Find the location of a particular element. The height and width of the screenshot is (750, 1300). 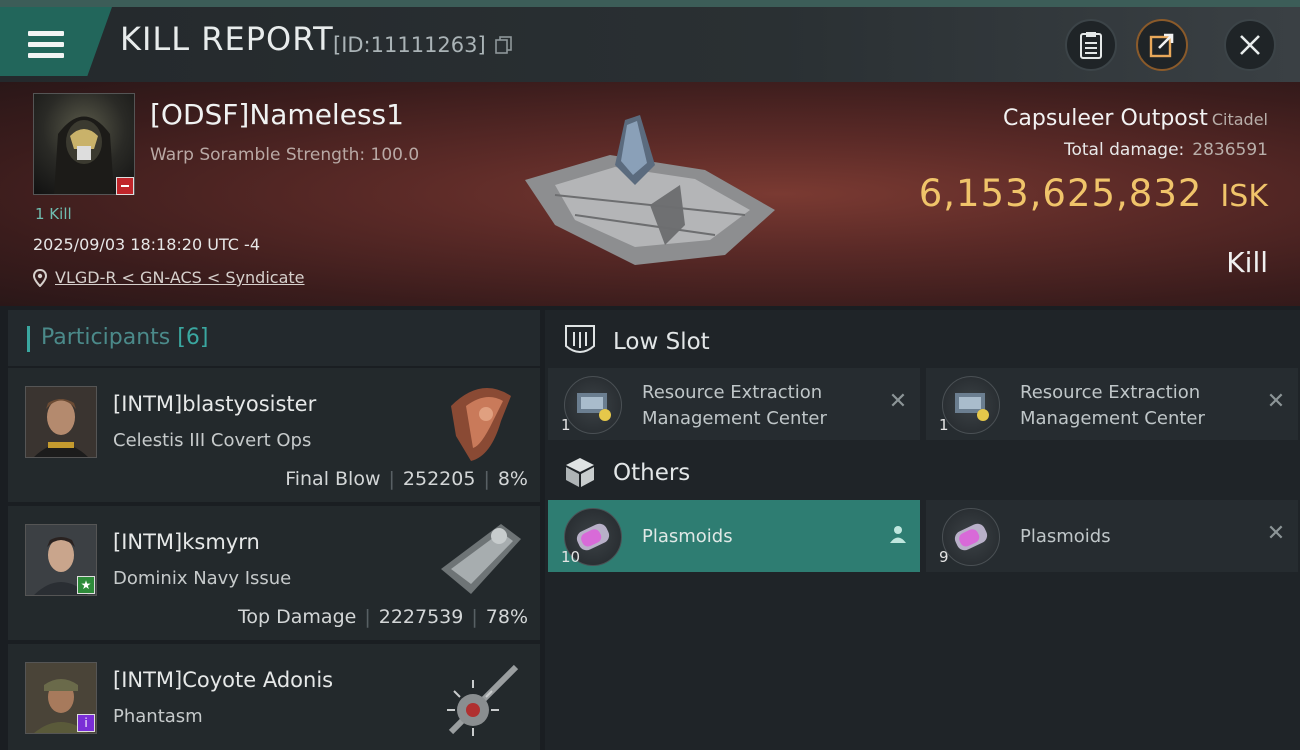

clipboard-button is located at coordinates (1091, 45).